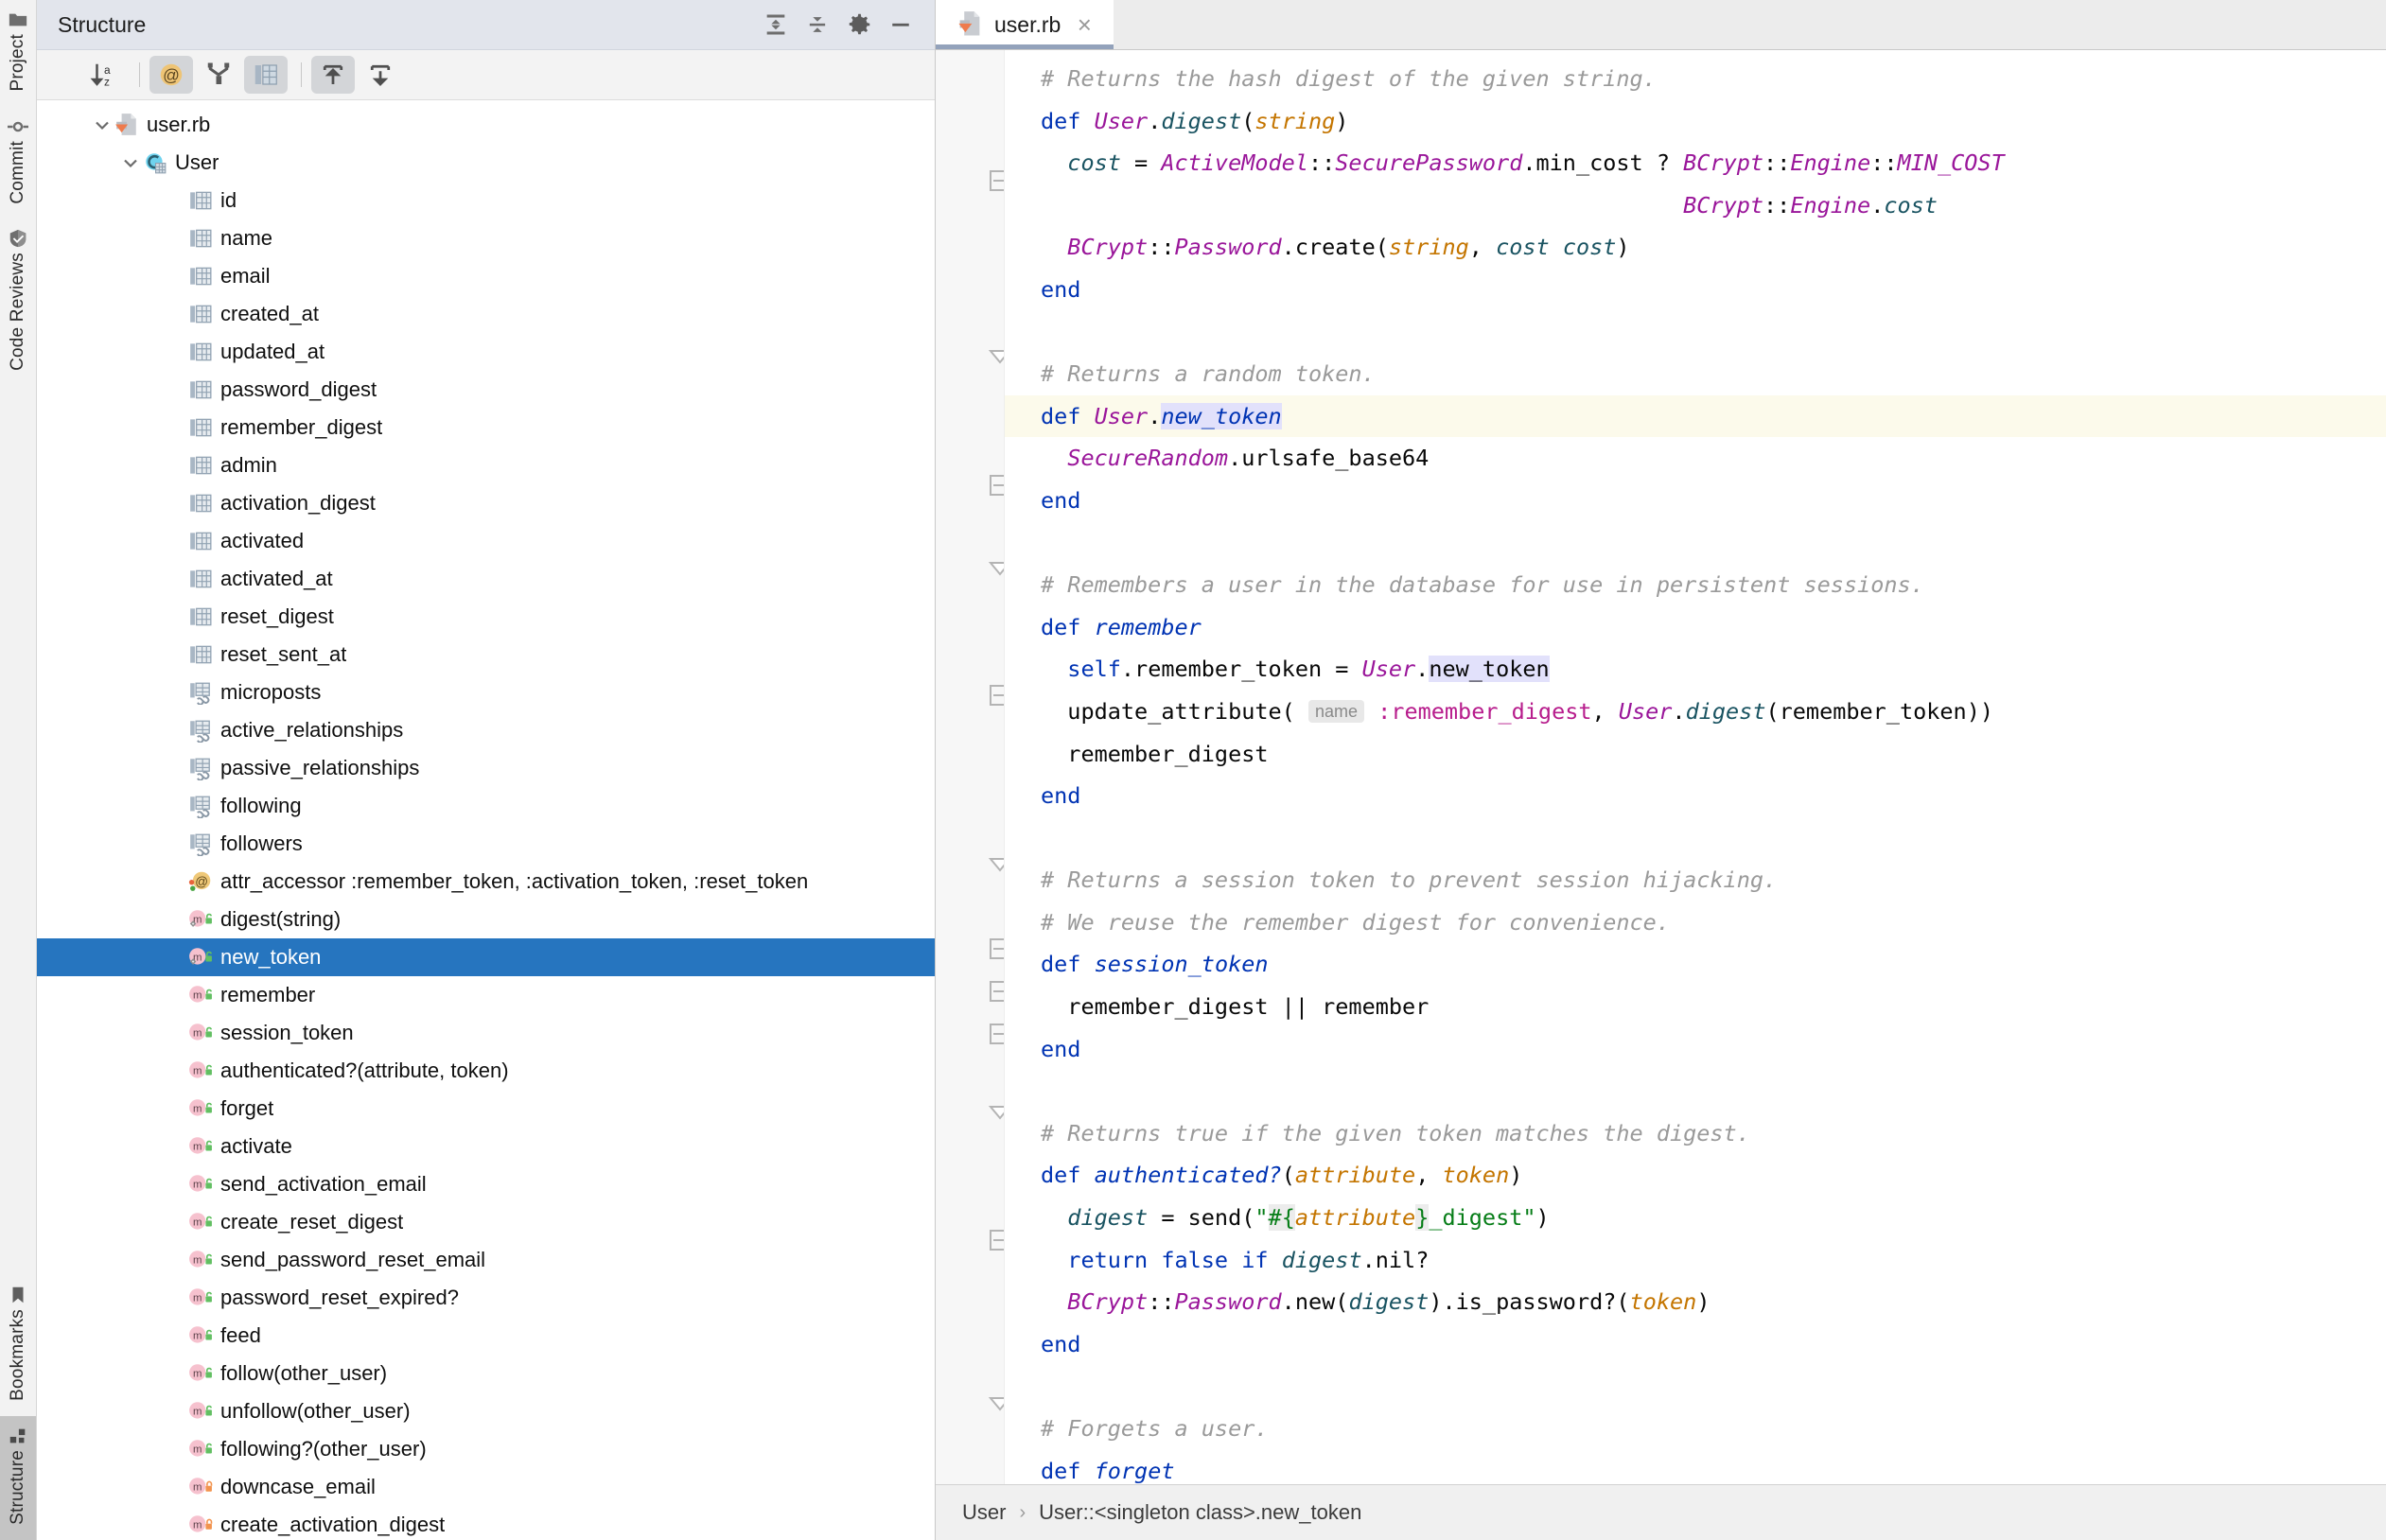  I want to click on settings-button, so click(859, 25).